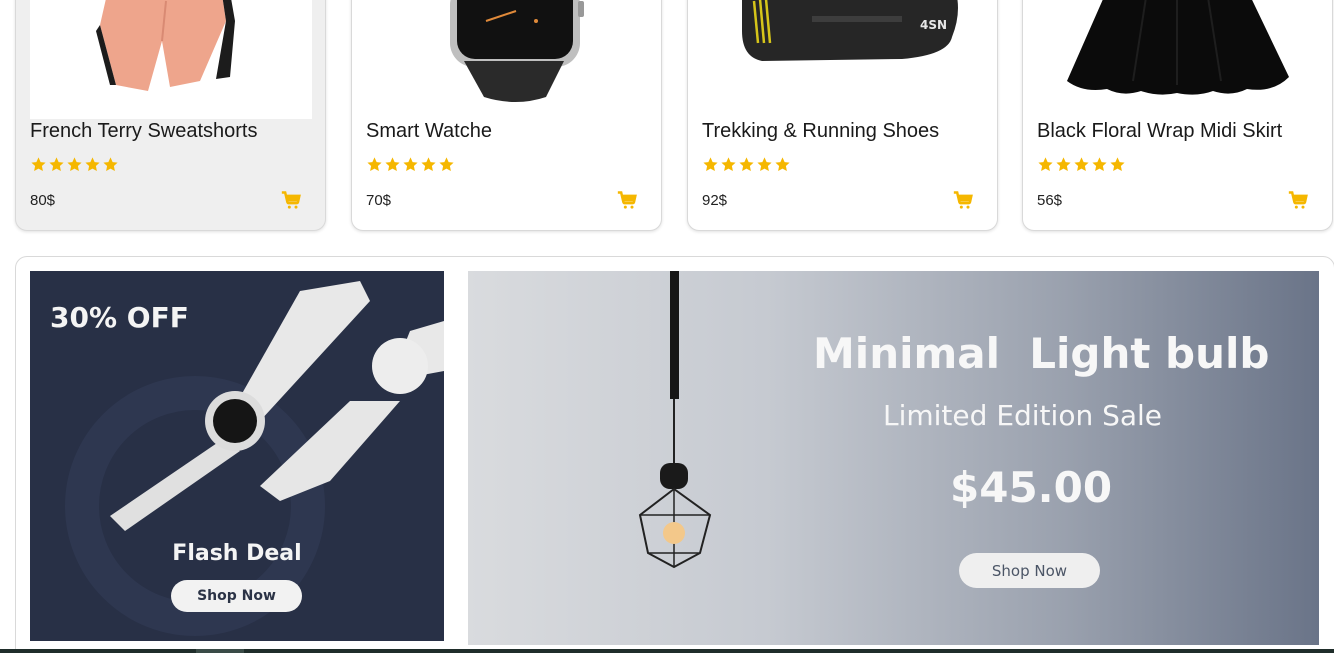  I want to click on product-card: Black Floral Wrap Midi Skirt 56$, so click(1177, 115).